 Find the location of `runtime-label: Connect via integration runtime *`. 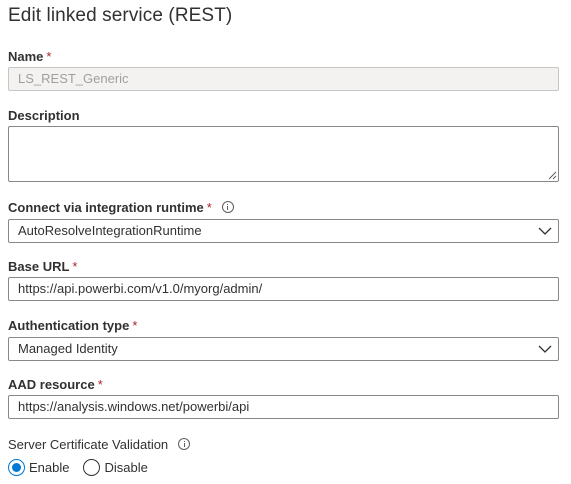

runtime-label: Connect via integration runtime * is located at coordinates (121, 207).